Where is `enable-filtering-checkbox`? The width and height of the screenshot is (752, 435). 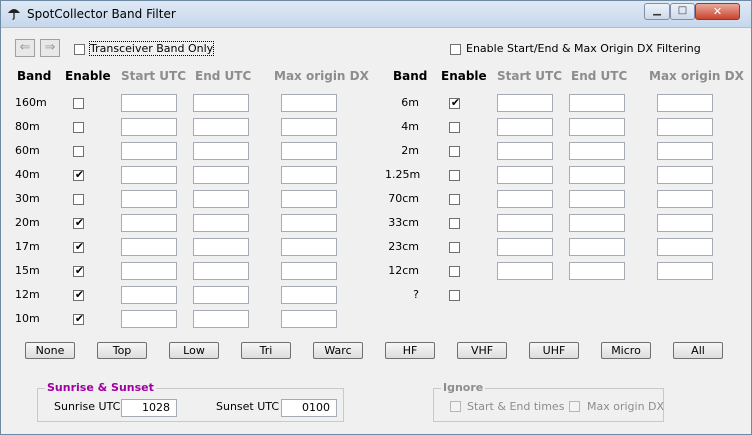 enable-filtering-checkbox is located at coordinates (455, 49).